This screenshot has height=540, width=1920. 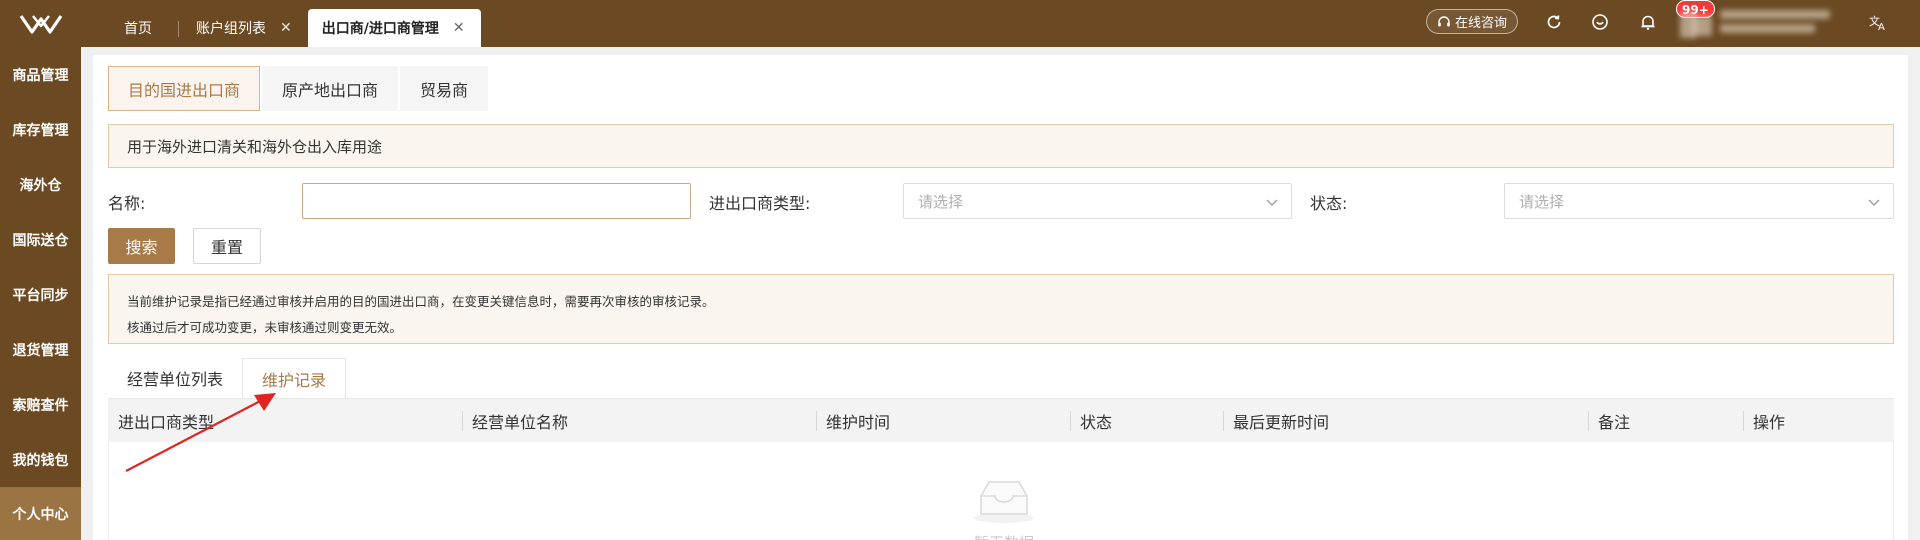 I want to click on headset-icon, so click(x=1444, y=20).